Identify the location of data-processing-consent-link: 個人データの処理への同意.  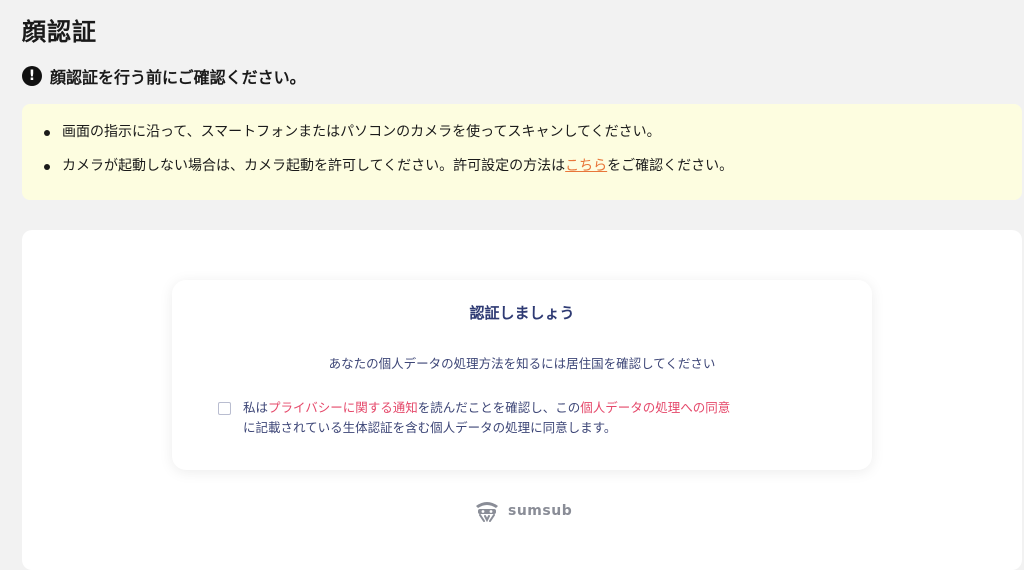
(655, 407).